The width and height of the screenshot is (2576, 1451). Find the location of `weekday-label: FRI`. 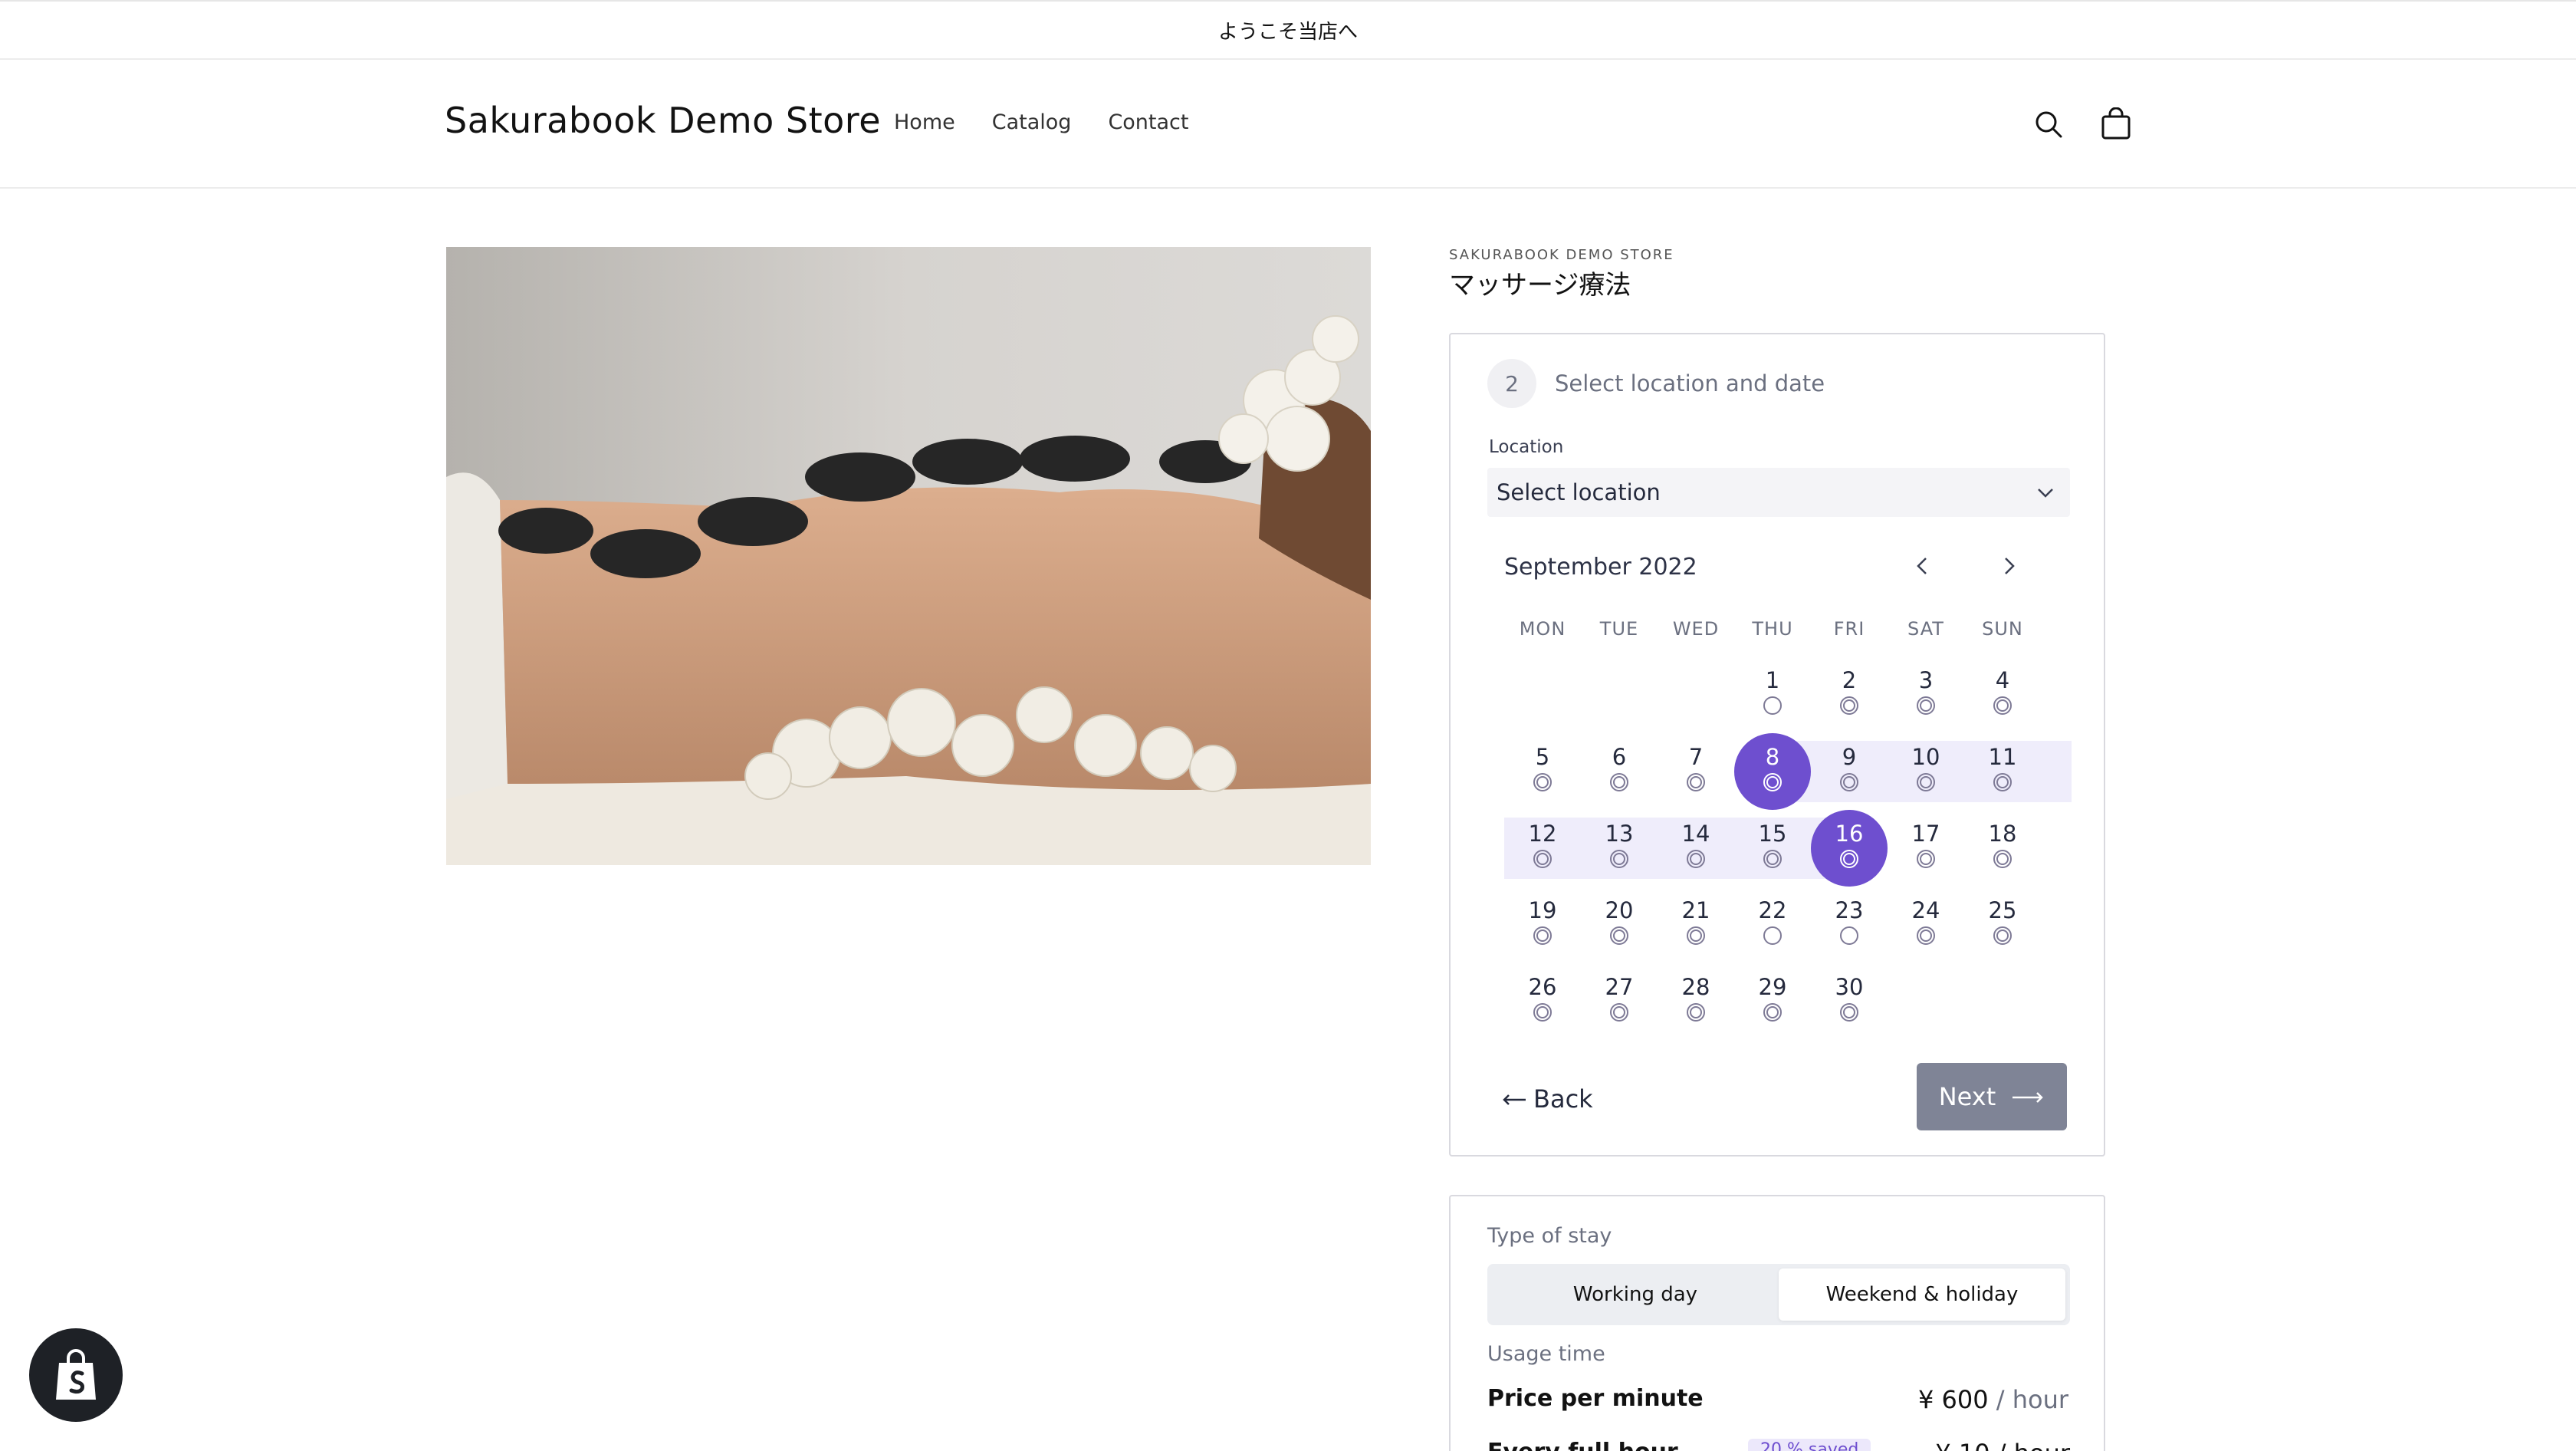

weekday-label: FRI is located at coordinates (1849, 629).